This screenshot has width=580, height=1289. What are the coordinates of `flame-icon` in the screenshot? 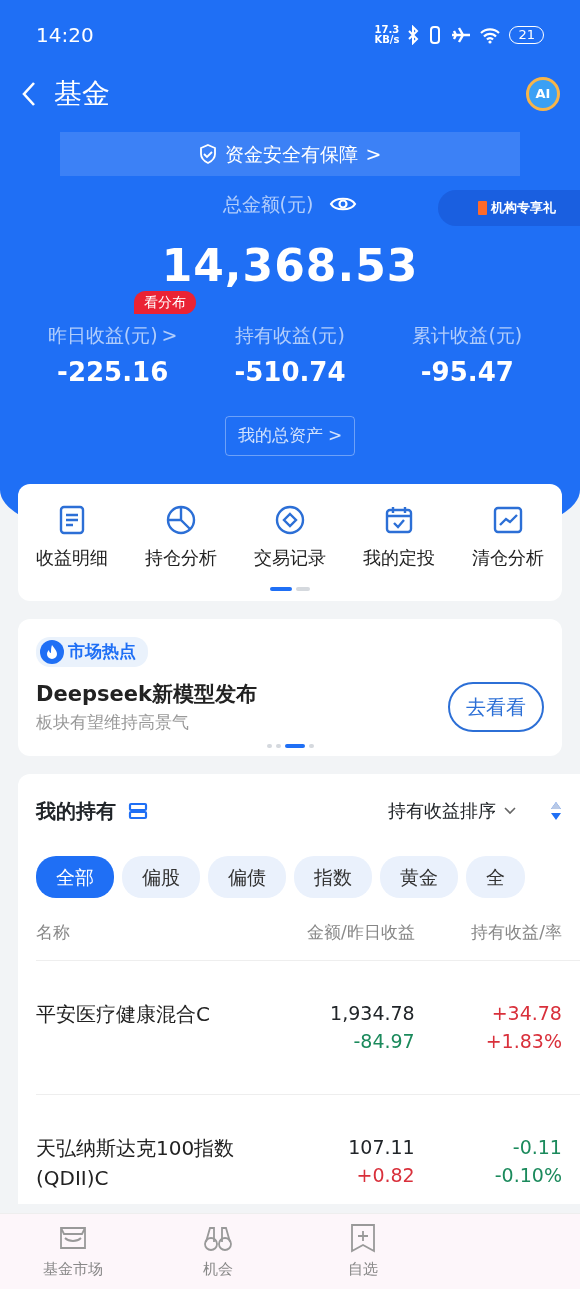 It's located at (52, 651).